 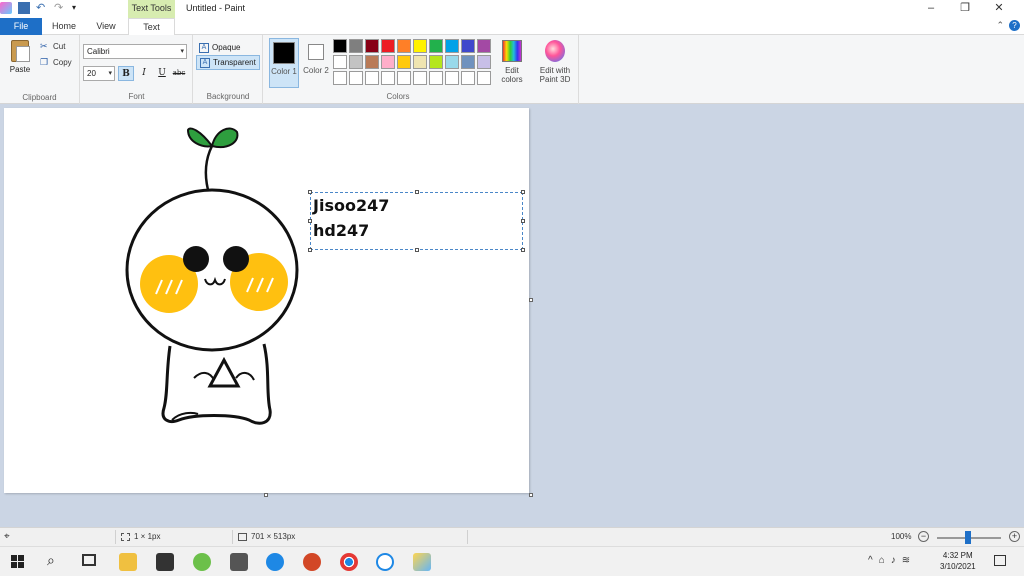 I want to click on copy-button: ❐ Copy, so click(x=56, y=62).